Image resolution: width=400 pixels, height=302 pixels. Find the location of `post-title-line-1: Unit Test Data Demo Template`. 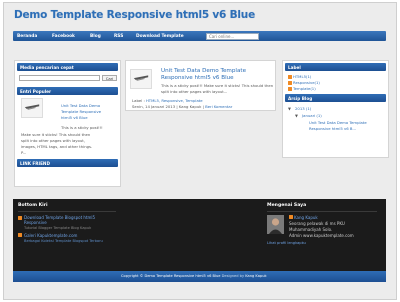

post-title-line-1: Unit Test Data Demo Template is located at coordinates (203, 71).